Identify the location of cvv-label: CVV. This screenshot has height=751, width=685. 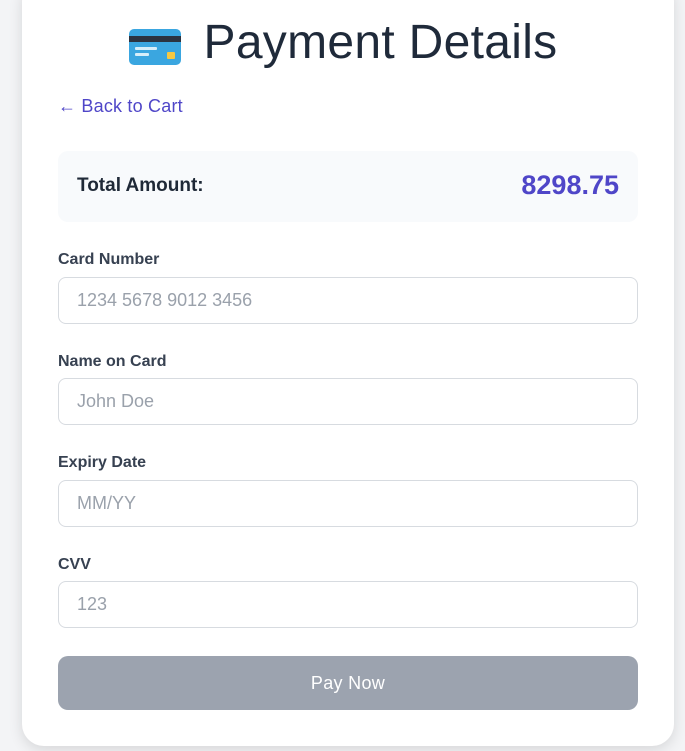
(74, 564).